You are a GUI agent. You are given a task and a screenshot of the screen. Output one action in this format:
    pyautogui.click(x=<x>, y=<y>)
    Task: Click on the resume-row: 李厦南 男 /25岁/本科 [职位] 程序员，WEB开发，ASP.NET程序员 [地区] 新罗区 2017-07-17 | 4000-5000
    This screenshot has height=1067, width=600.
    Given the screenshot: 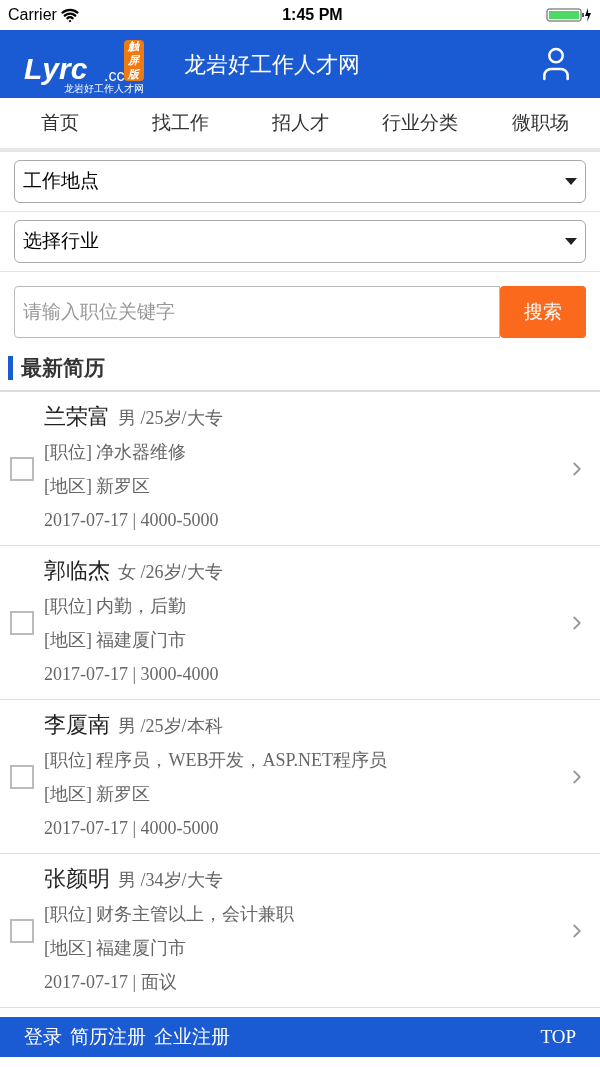 What is the action you would take?
    pyautogui.click(x=300, y=777)
    